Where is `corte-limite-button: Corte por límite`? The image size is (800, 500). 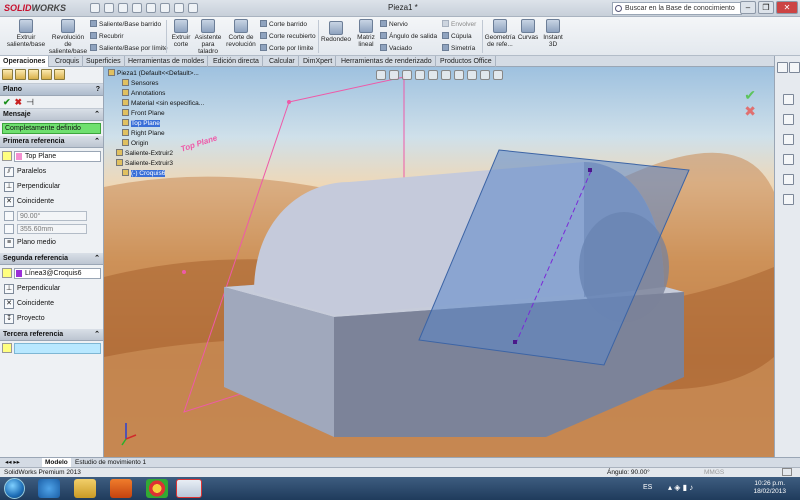 corte-limite-button: Corte por límite is located at coordinates (286, 48).